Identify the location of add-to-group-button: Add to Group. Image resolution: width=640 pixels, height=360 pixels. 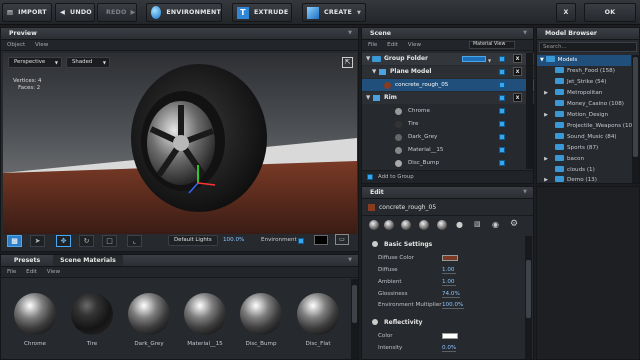
(396, 177).